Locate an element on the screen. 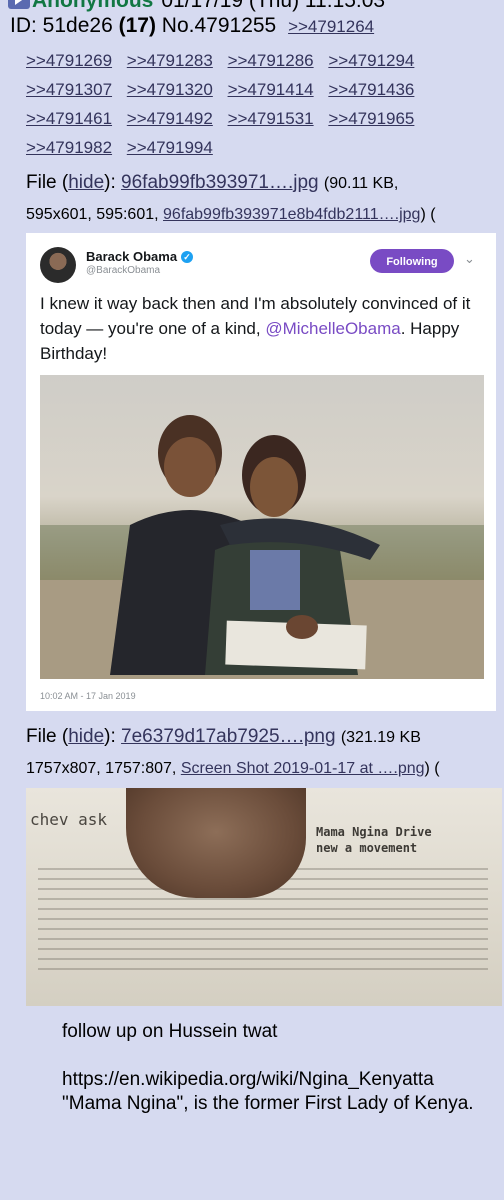 This screenshot has height=1200, width=504. post-number: No.4791255 is located at coordinates (219, 25).